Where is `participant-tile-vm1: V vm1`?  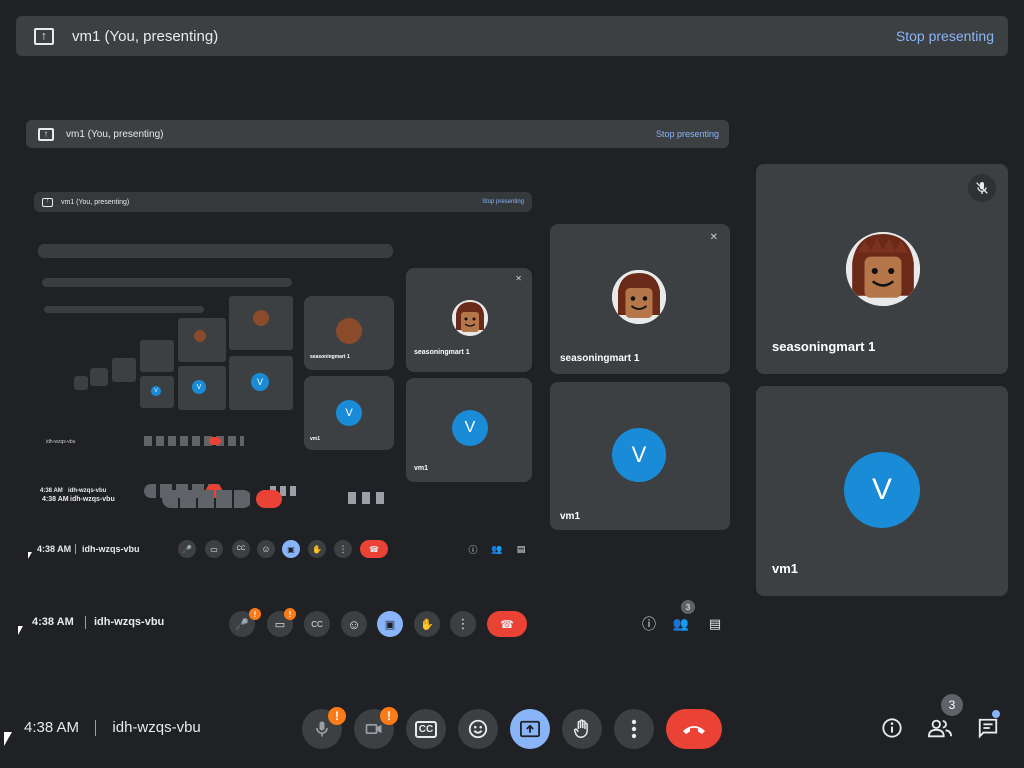
participant-tile-vm1: V vm1 is located at coordinates (882, 491).